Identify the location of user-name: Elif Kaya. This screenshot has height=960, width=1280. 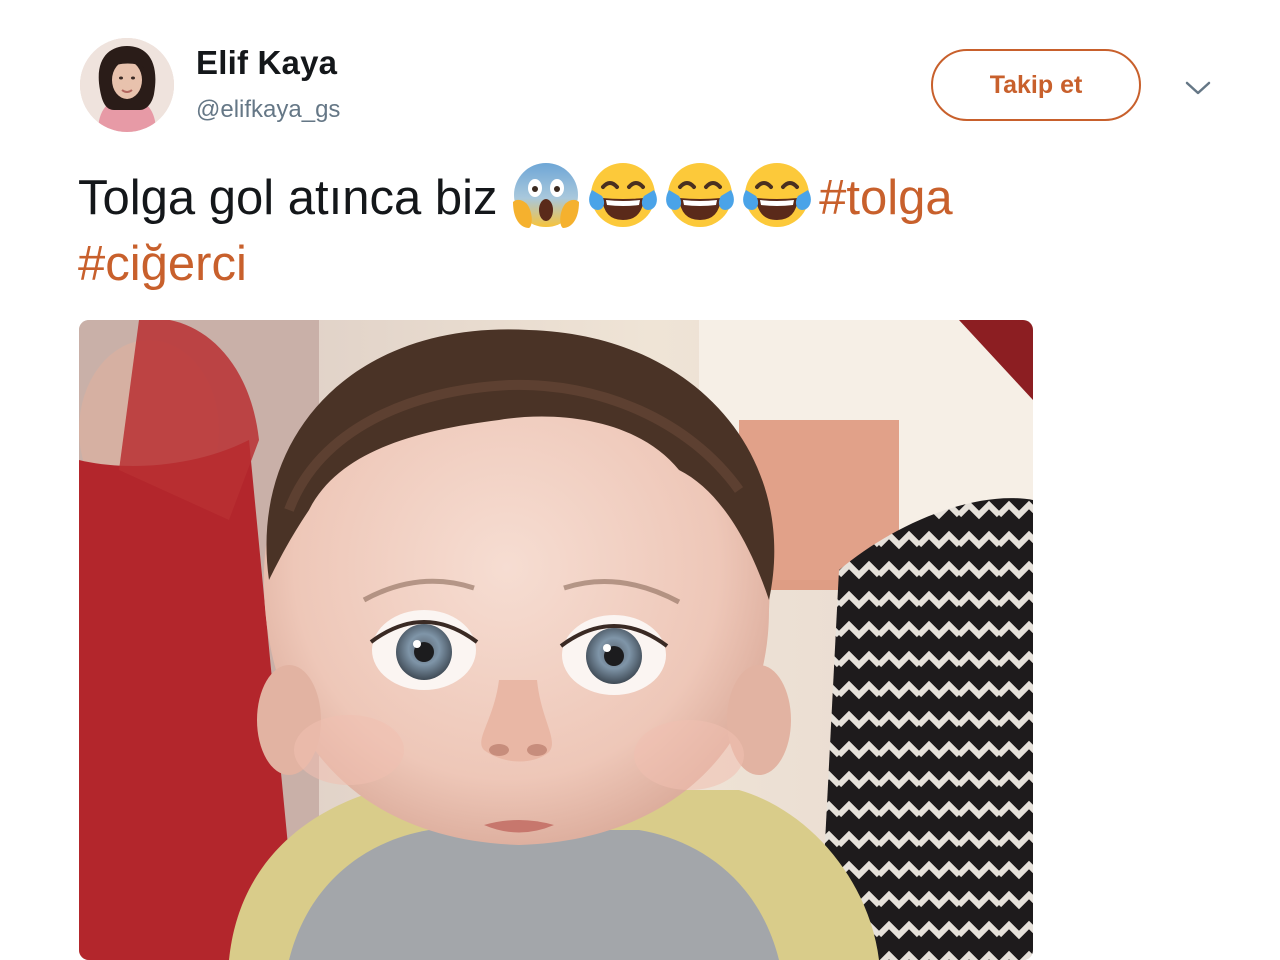
(266, 63).